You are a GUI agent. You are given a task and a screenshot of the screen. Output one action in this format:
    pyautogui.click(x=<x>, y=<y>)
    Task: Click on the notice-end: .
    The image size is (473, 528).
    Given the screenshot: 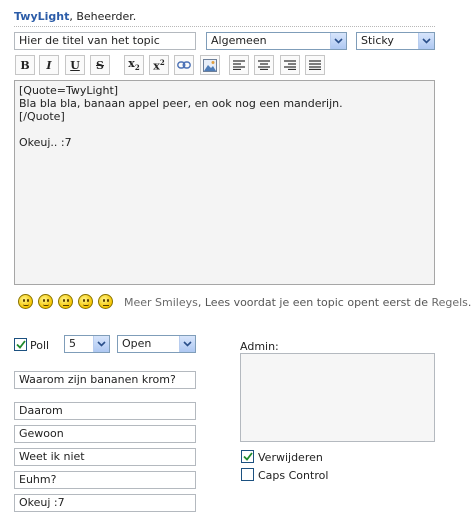 What is the action you would take?
    pyautogui.click(x=469, y=302)
    